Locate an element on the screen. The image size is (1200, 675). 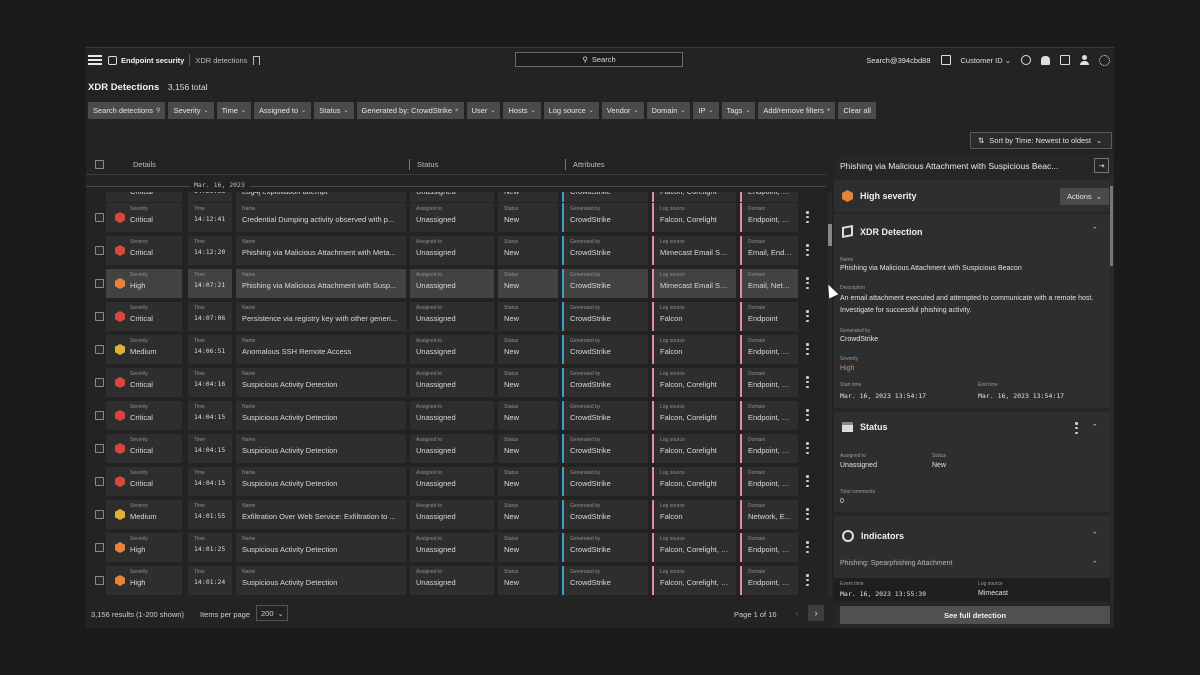
status-more-icon is located at coordinates (1076, 428).